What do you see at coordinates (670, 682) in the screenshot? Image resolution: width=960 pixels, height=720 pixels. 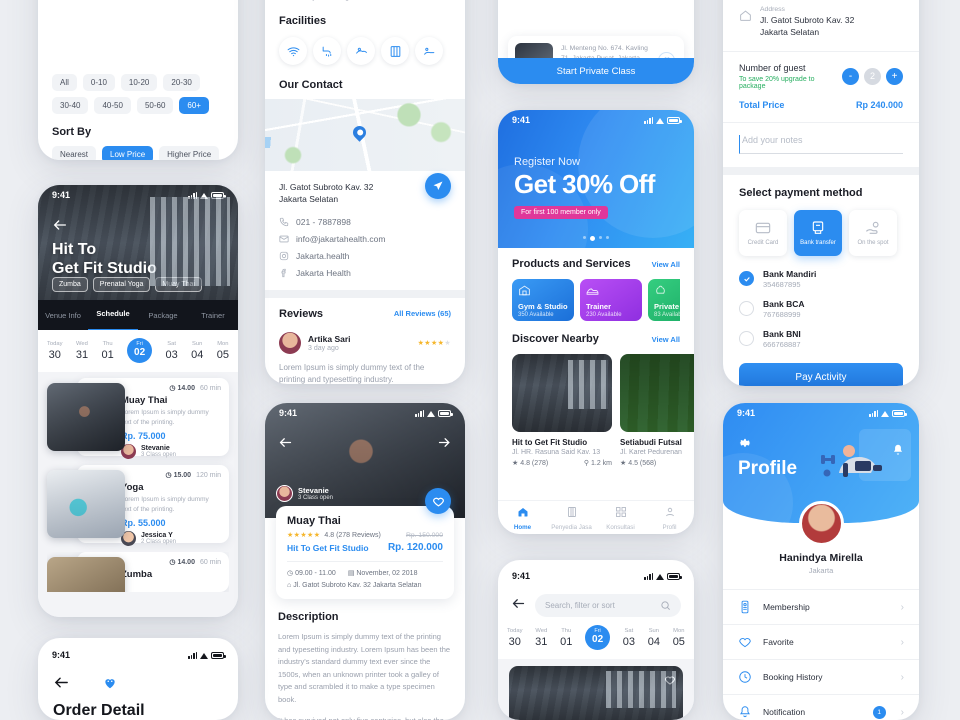 I see `heart-icon` at bounding box center [670, 682].